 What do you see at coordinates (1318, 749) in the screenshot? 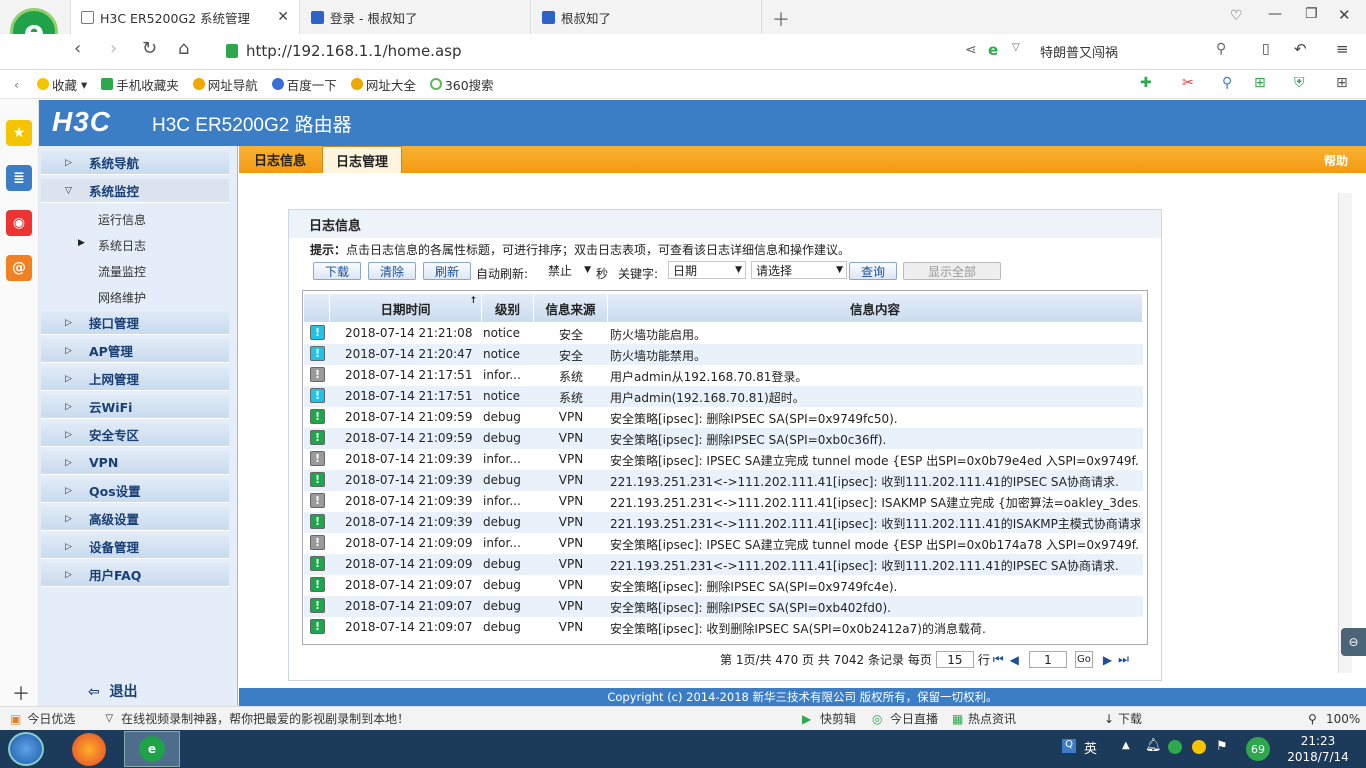
I see `clock: 21:23 2018/7/14` at bounding box center [1318, 749].